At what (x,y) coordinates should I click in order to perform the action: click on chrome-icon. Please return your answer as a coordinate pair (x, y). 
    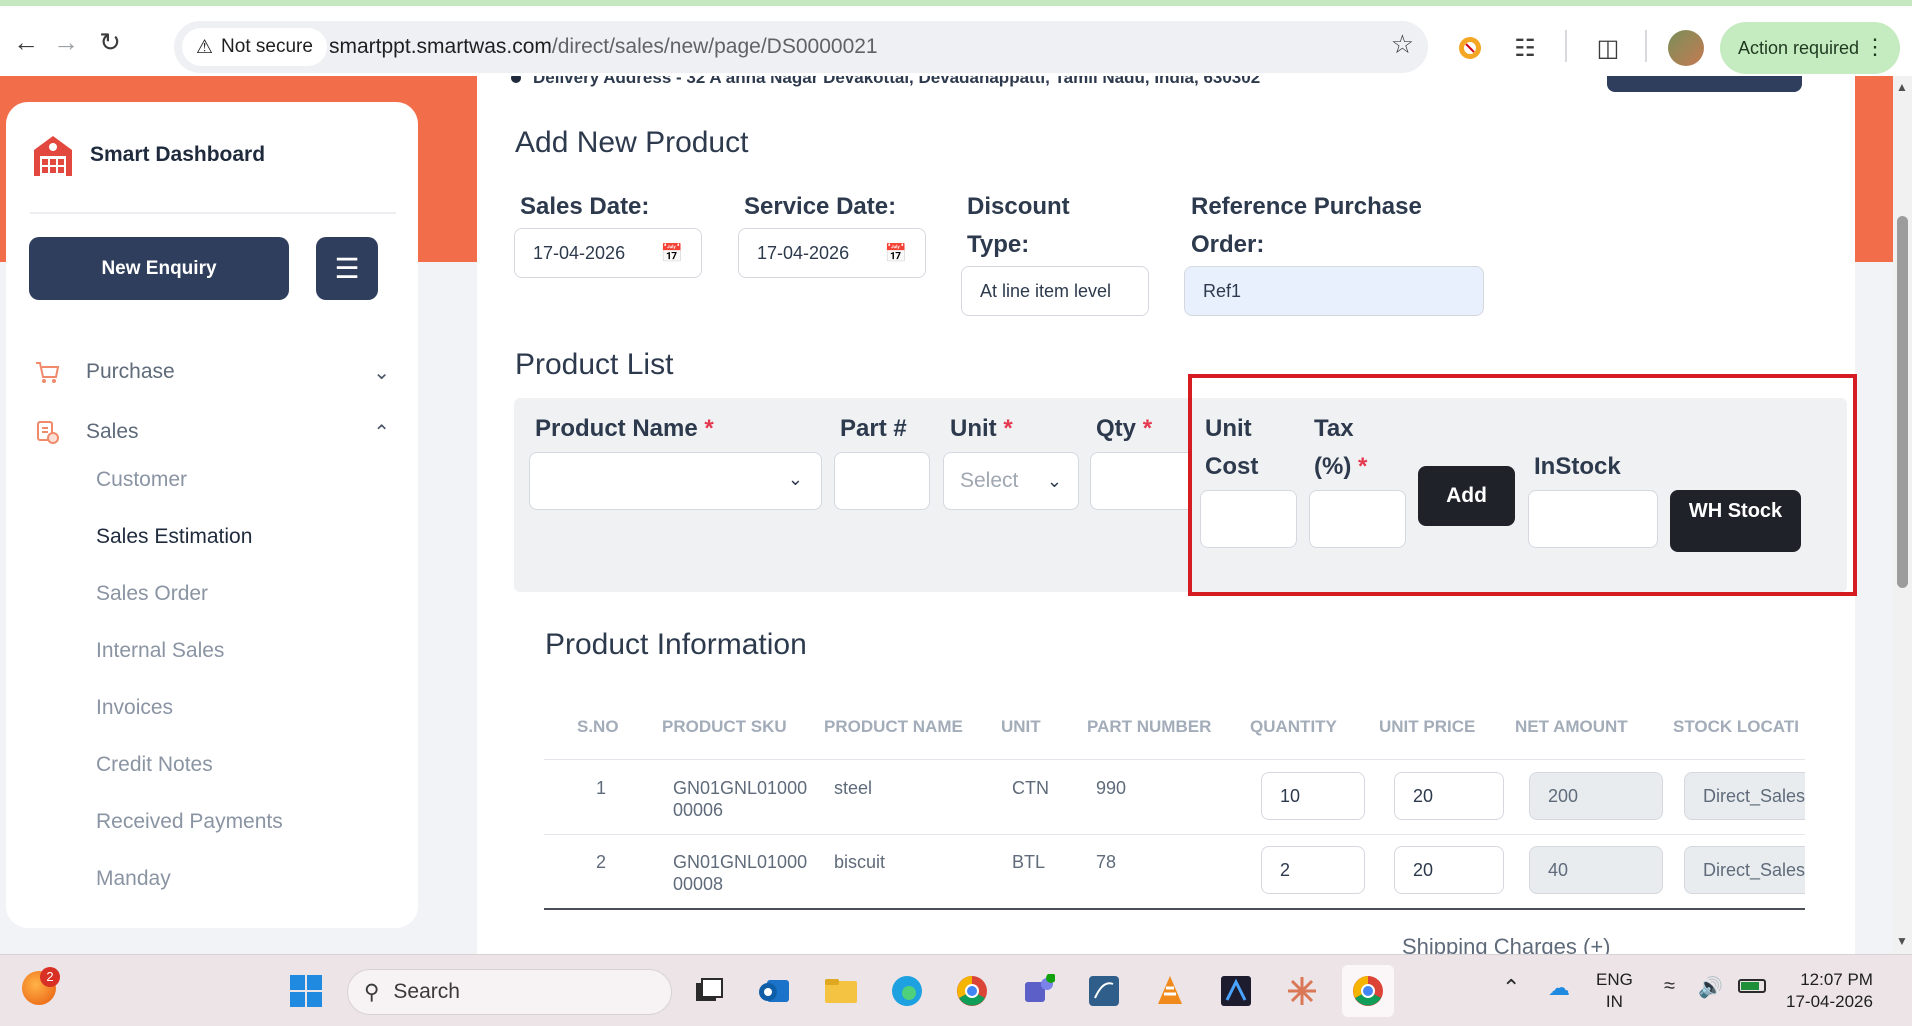
    Looking at the image, I should click on (972, 991).